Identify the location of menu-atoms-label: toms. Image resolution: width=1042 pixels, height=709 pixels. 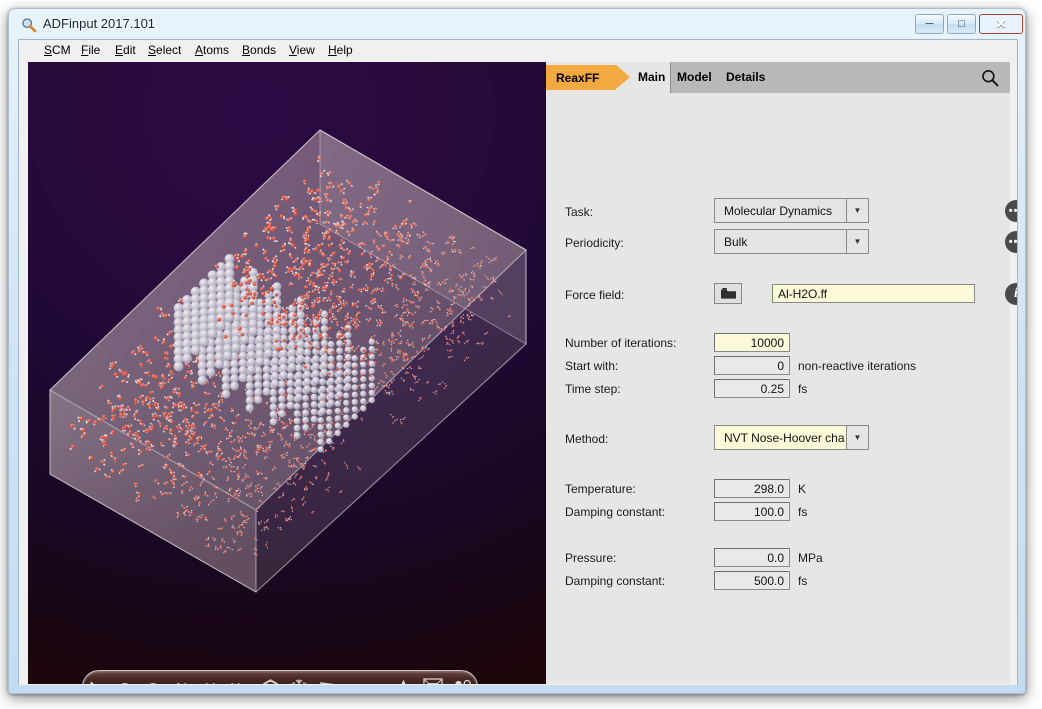
(216, 50).